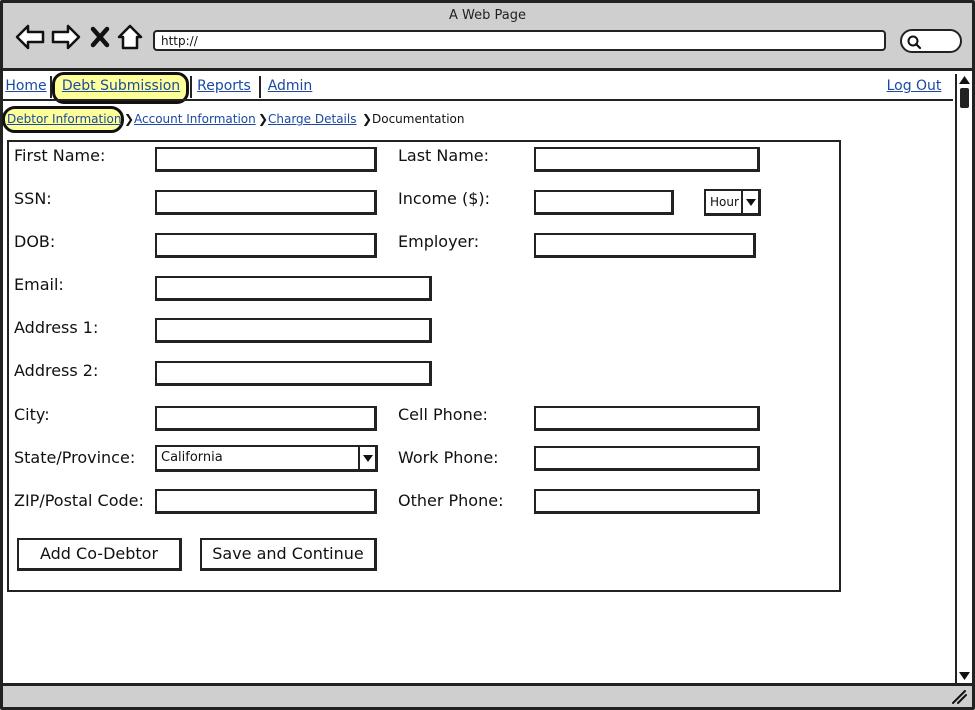 This screenshot has width=975, height=710. I want to click on address1-field, so click(293, 330).